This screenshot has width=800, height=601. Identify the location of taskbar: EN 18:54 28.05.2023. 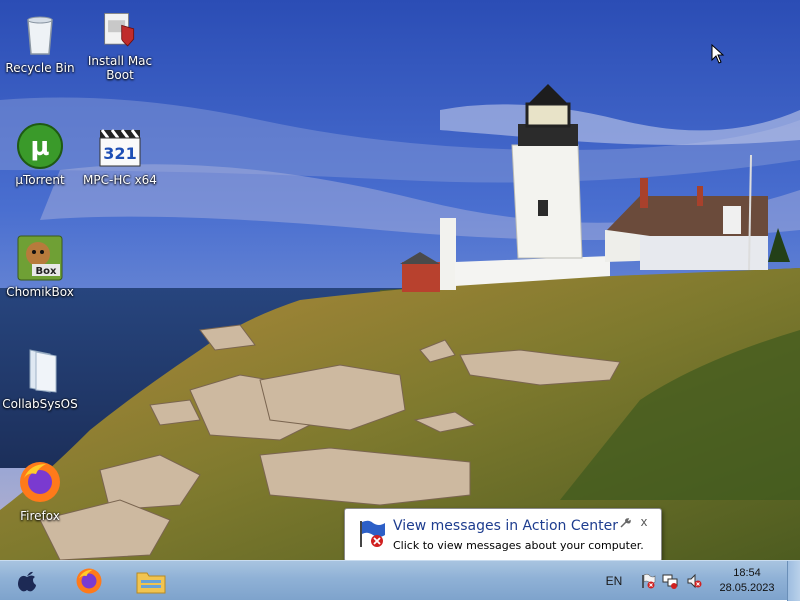
(400, 580).